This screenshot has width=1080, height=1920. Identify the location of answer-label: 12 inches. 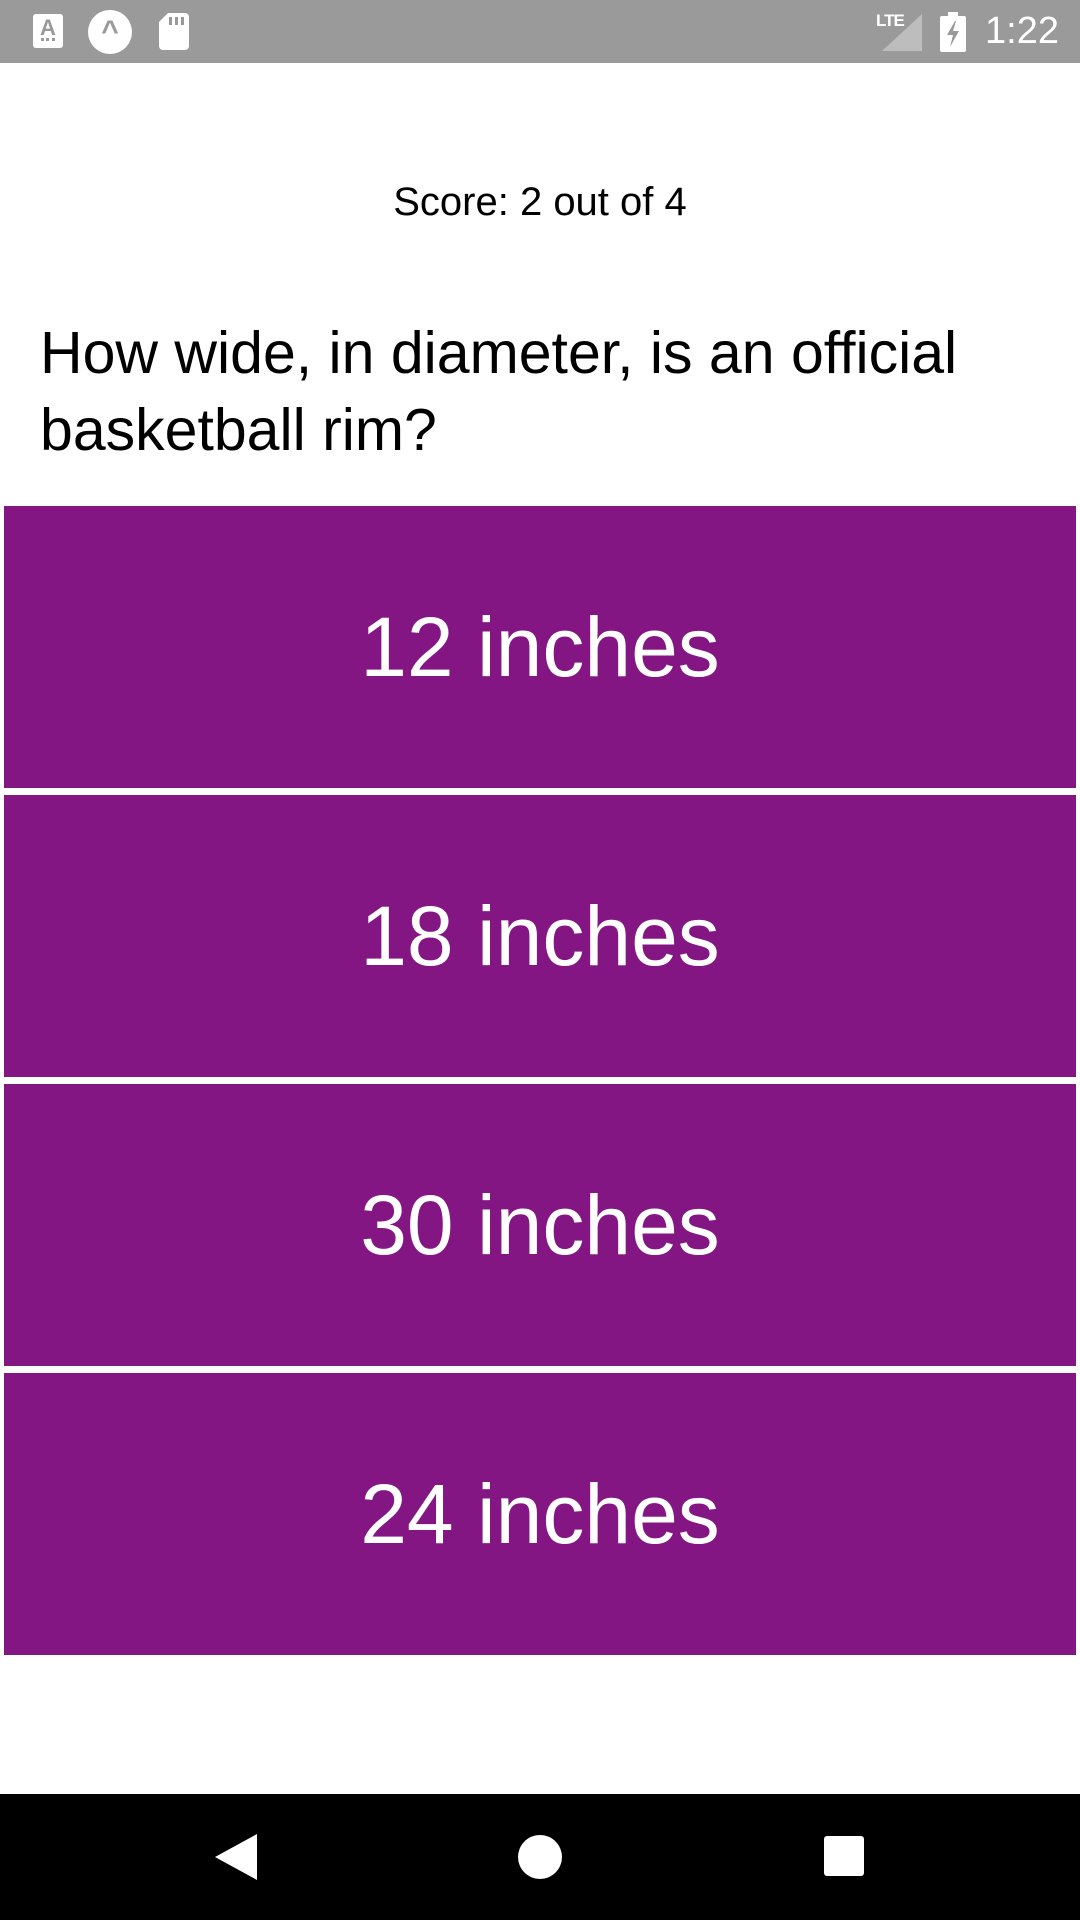
(540, 647).